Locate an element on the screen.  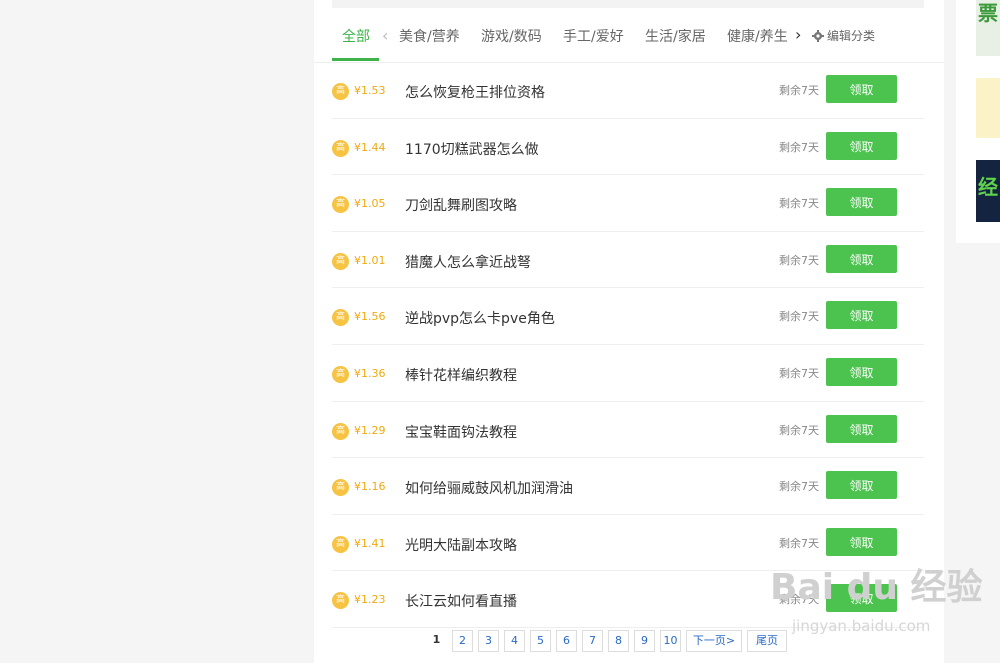
task-title: 刀剑乱舞刷图攻略 is located at coordinates (461, 205).